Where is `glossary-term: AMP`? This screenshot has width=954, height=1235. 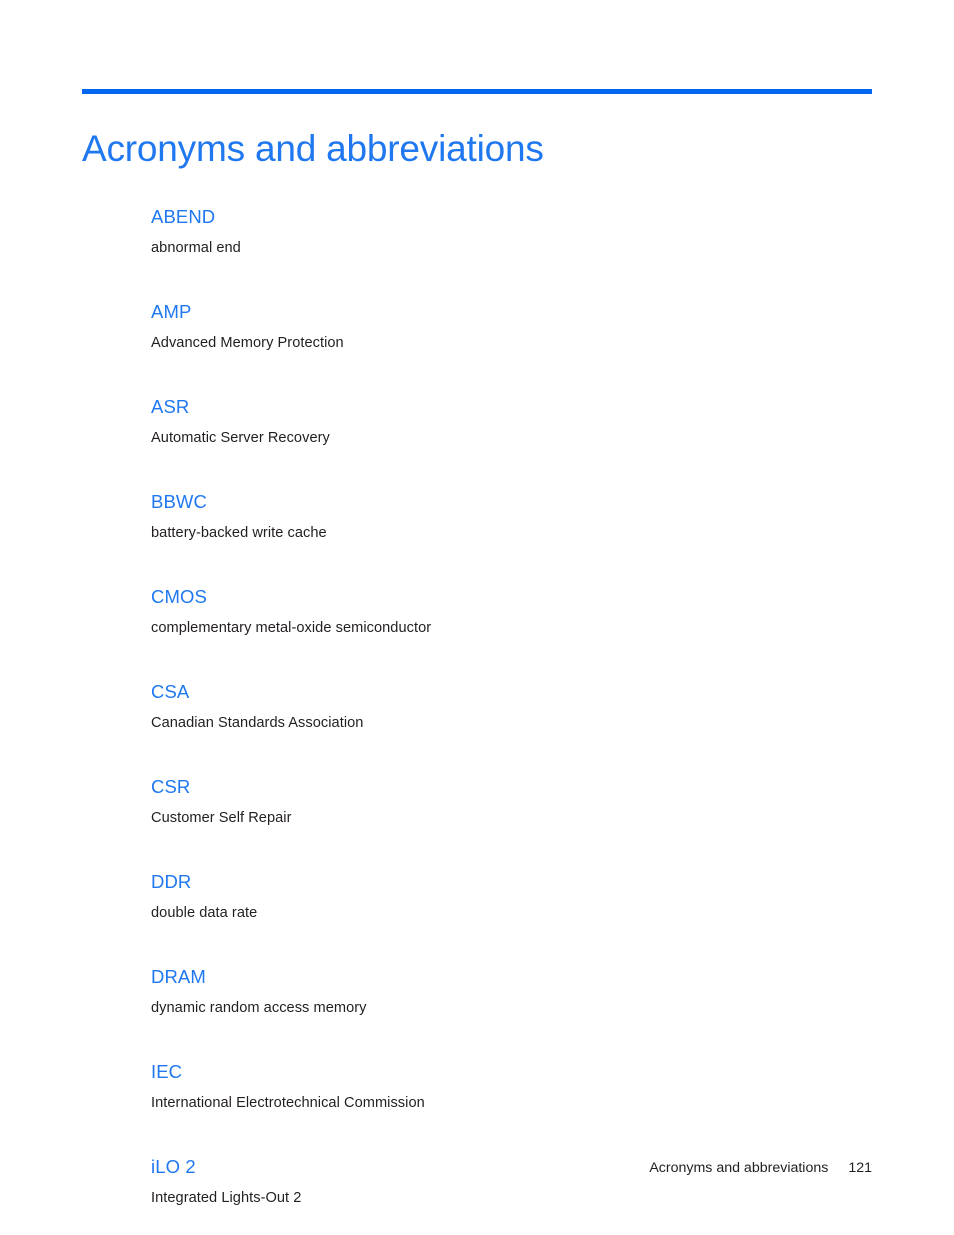
glossary-term: AMP is located at coordinates (171, 311).